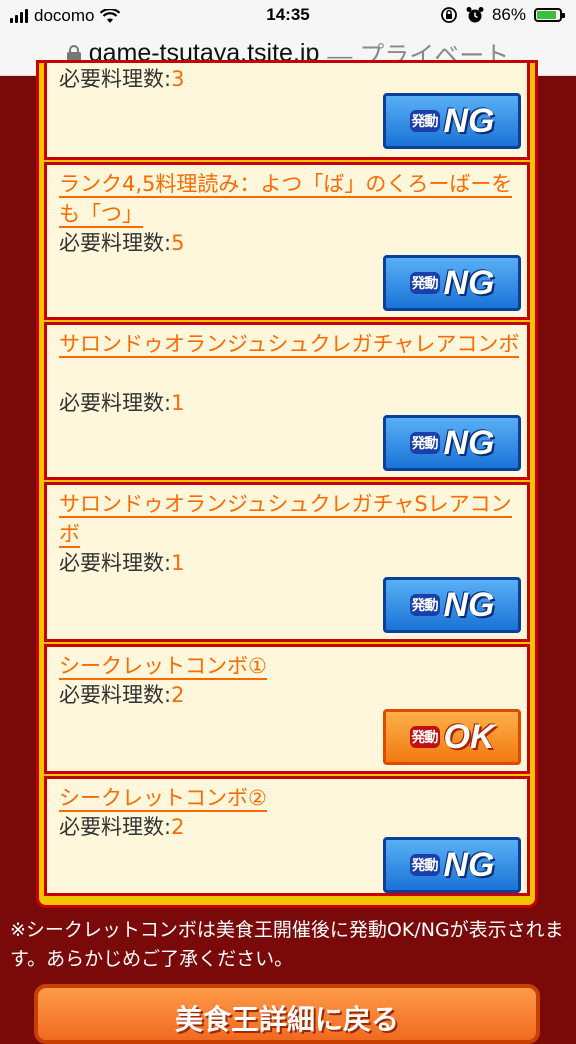  Describe the element at coordinates (286, 200) in the screenshot. I see `combo-title-text: ランク4,5料理読み：よつ「ば」のくろーばーをも「つ」` at that location.